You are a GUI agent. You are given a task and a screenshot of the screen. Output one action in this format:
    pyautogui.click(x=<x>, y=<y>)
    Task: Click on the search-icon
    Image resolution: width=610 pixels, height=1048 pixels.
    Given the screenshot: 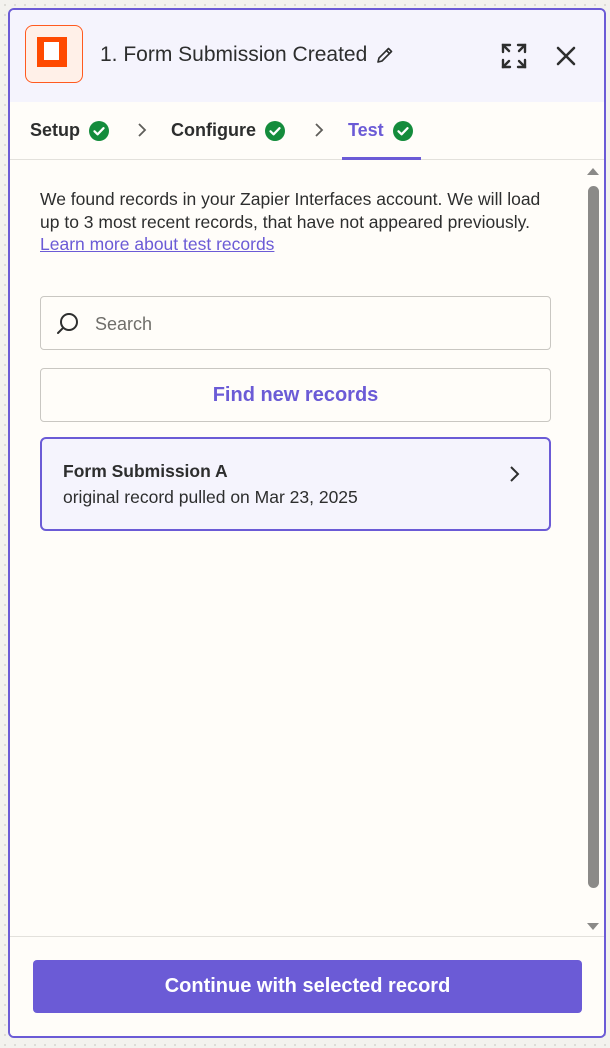 What is the action you would take?
    pyautogui.click(x=67, y=323)
    